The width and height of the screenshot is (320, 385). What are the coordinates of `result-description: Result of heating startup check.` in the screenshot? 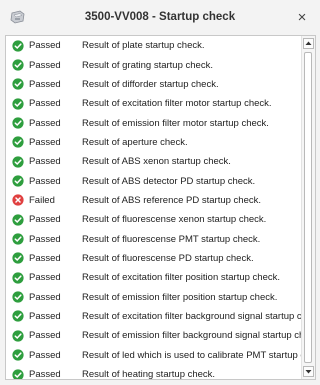 It's located at (149, 374).